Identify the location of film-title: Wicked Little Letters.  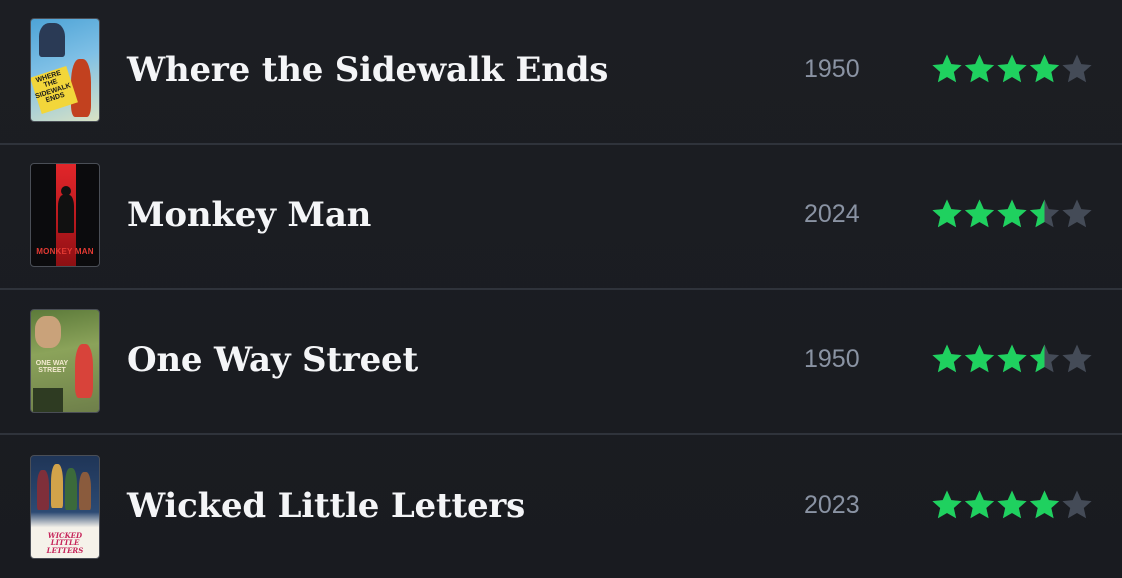
(326, 506).